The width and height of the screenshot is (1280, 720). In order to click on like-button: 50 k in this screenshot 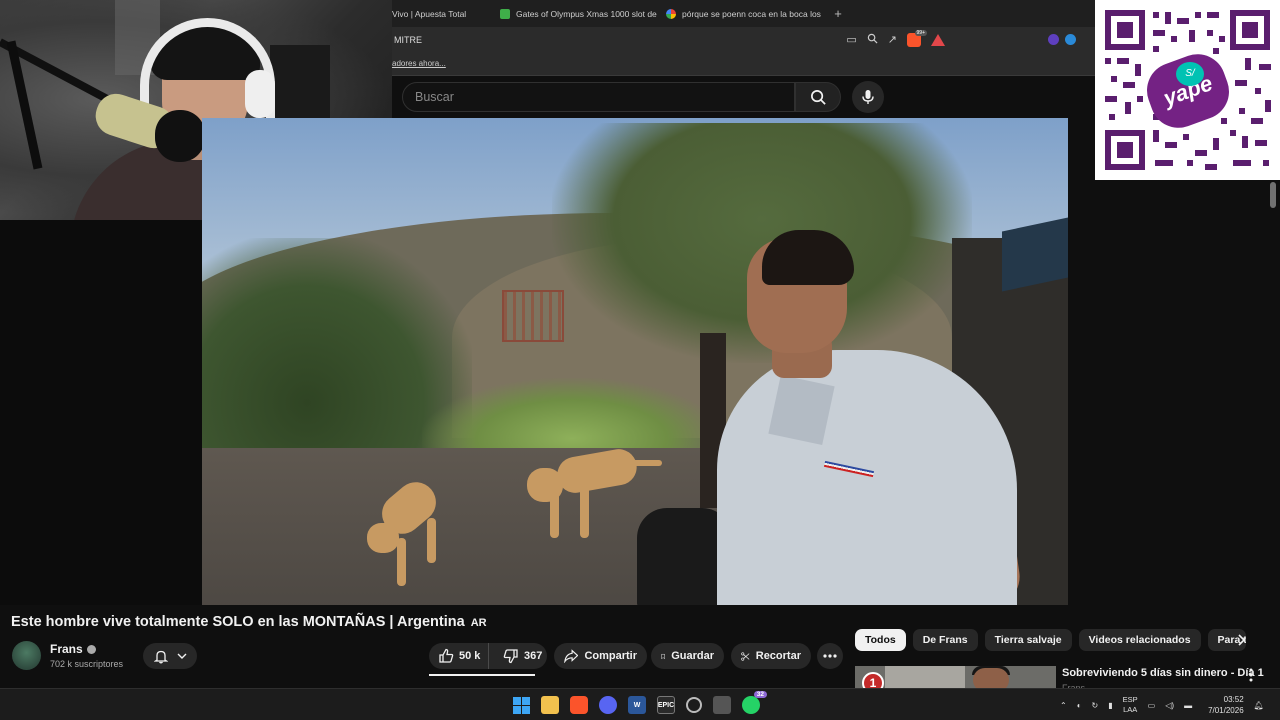, I will do `click(459, 656)`.